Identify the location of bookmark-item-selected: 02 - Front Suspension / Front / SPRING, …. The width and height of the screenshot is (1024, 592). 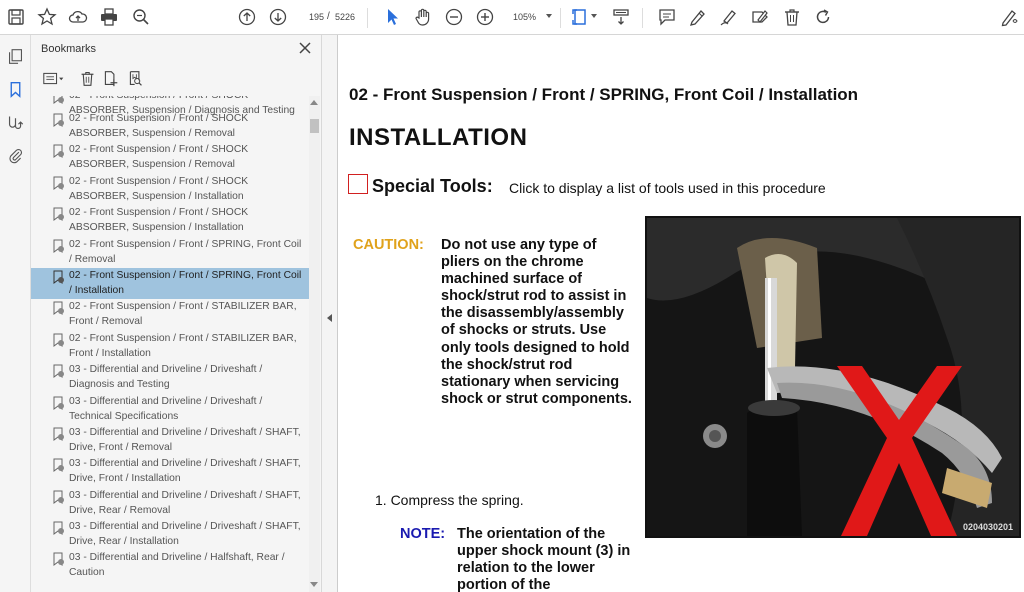
(171, 283).